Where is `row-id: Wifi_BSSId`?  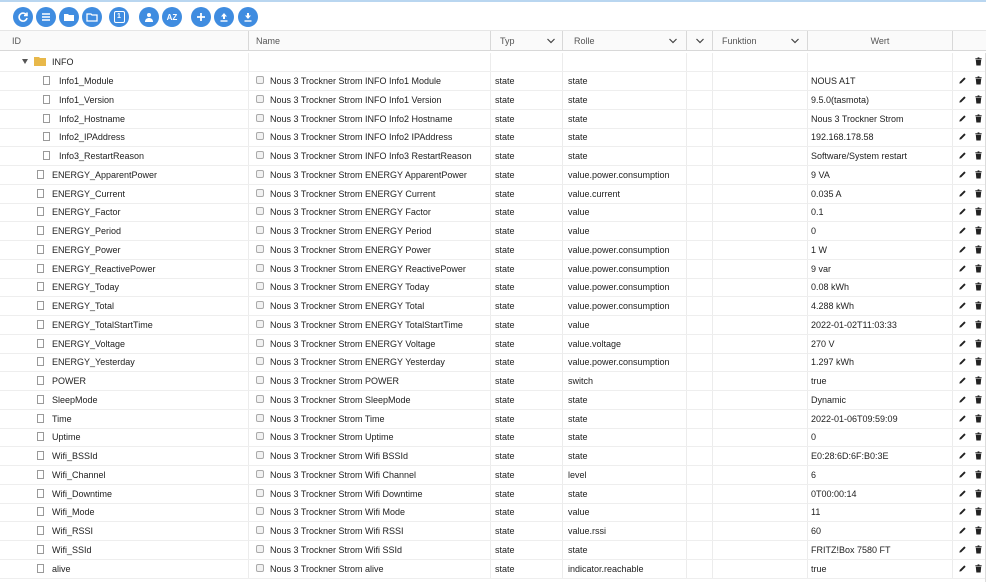
row-id: Wifi_BSSId is located at coordinates (149, 456).